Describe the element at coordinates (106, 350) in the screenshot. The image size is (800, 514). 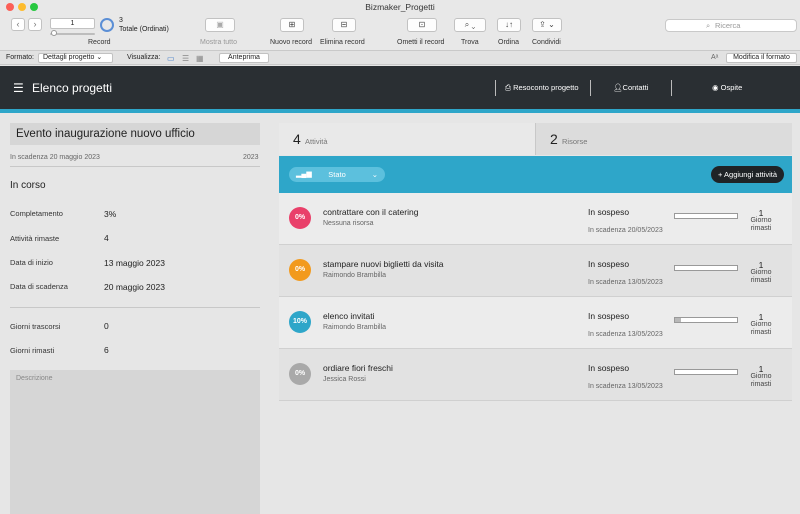
I see `days-remaining-value: 6` at that location.